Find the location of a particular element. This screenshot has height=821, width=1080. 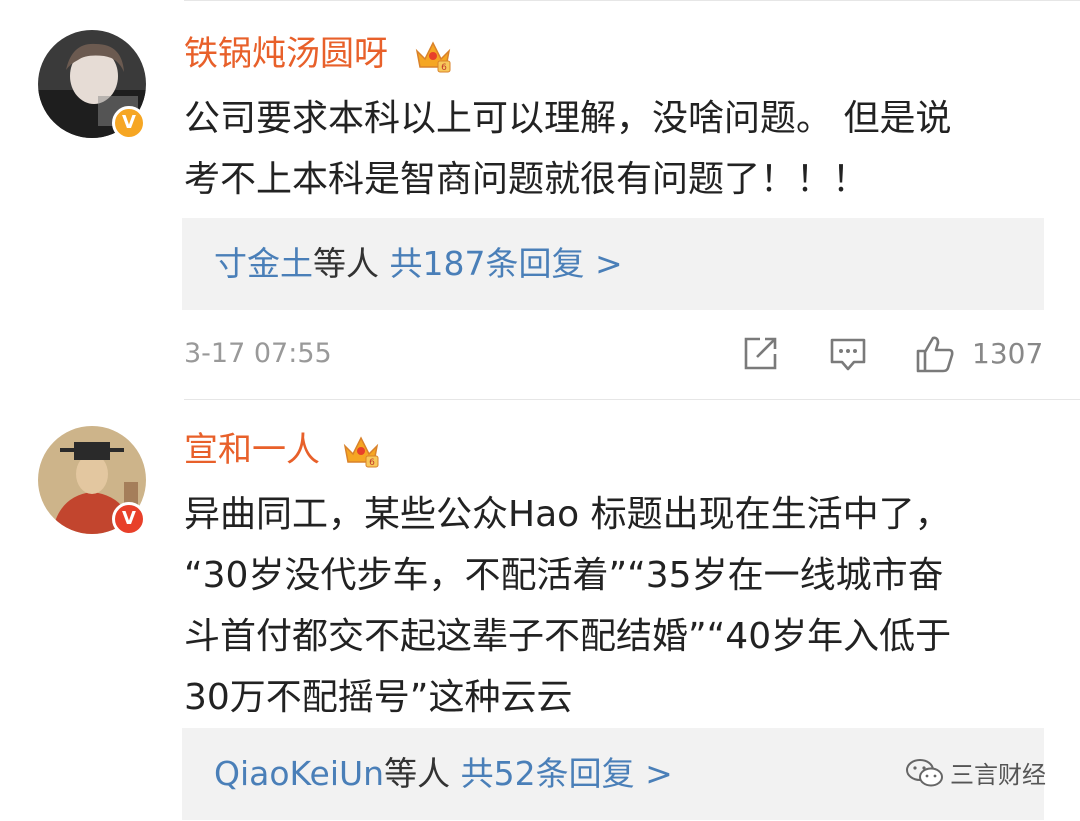

comment-text-line: 30万不配摇号”这种云云 is located at coordinates (378, 697).